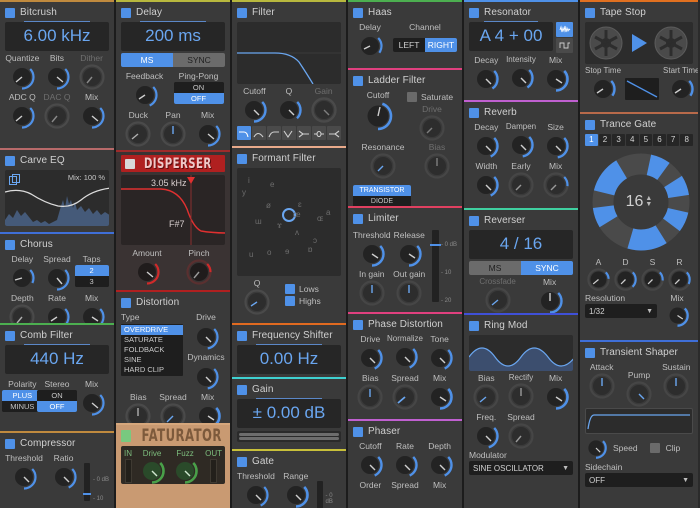 The height and width of the screenshot is (508, 700). What do you see at coordinates (370, 358) in the screenshot?
I see `pd-drive-knob` at bounding box center [370, 358].